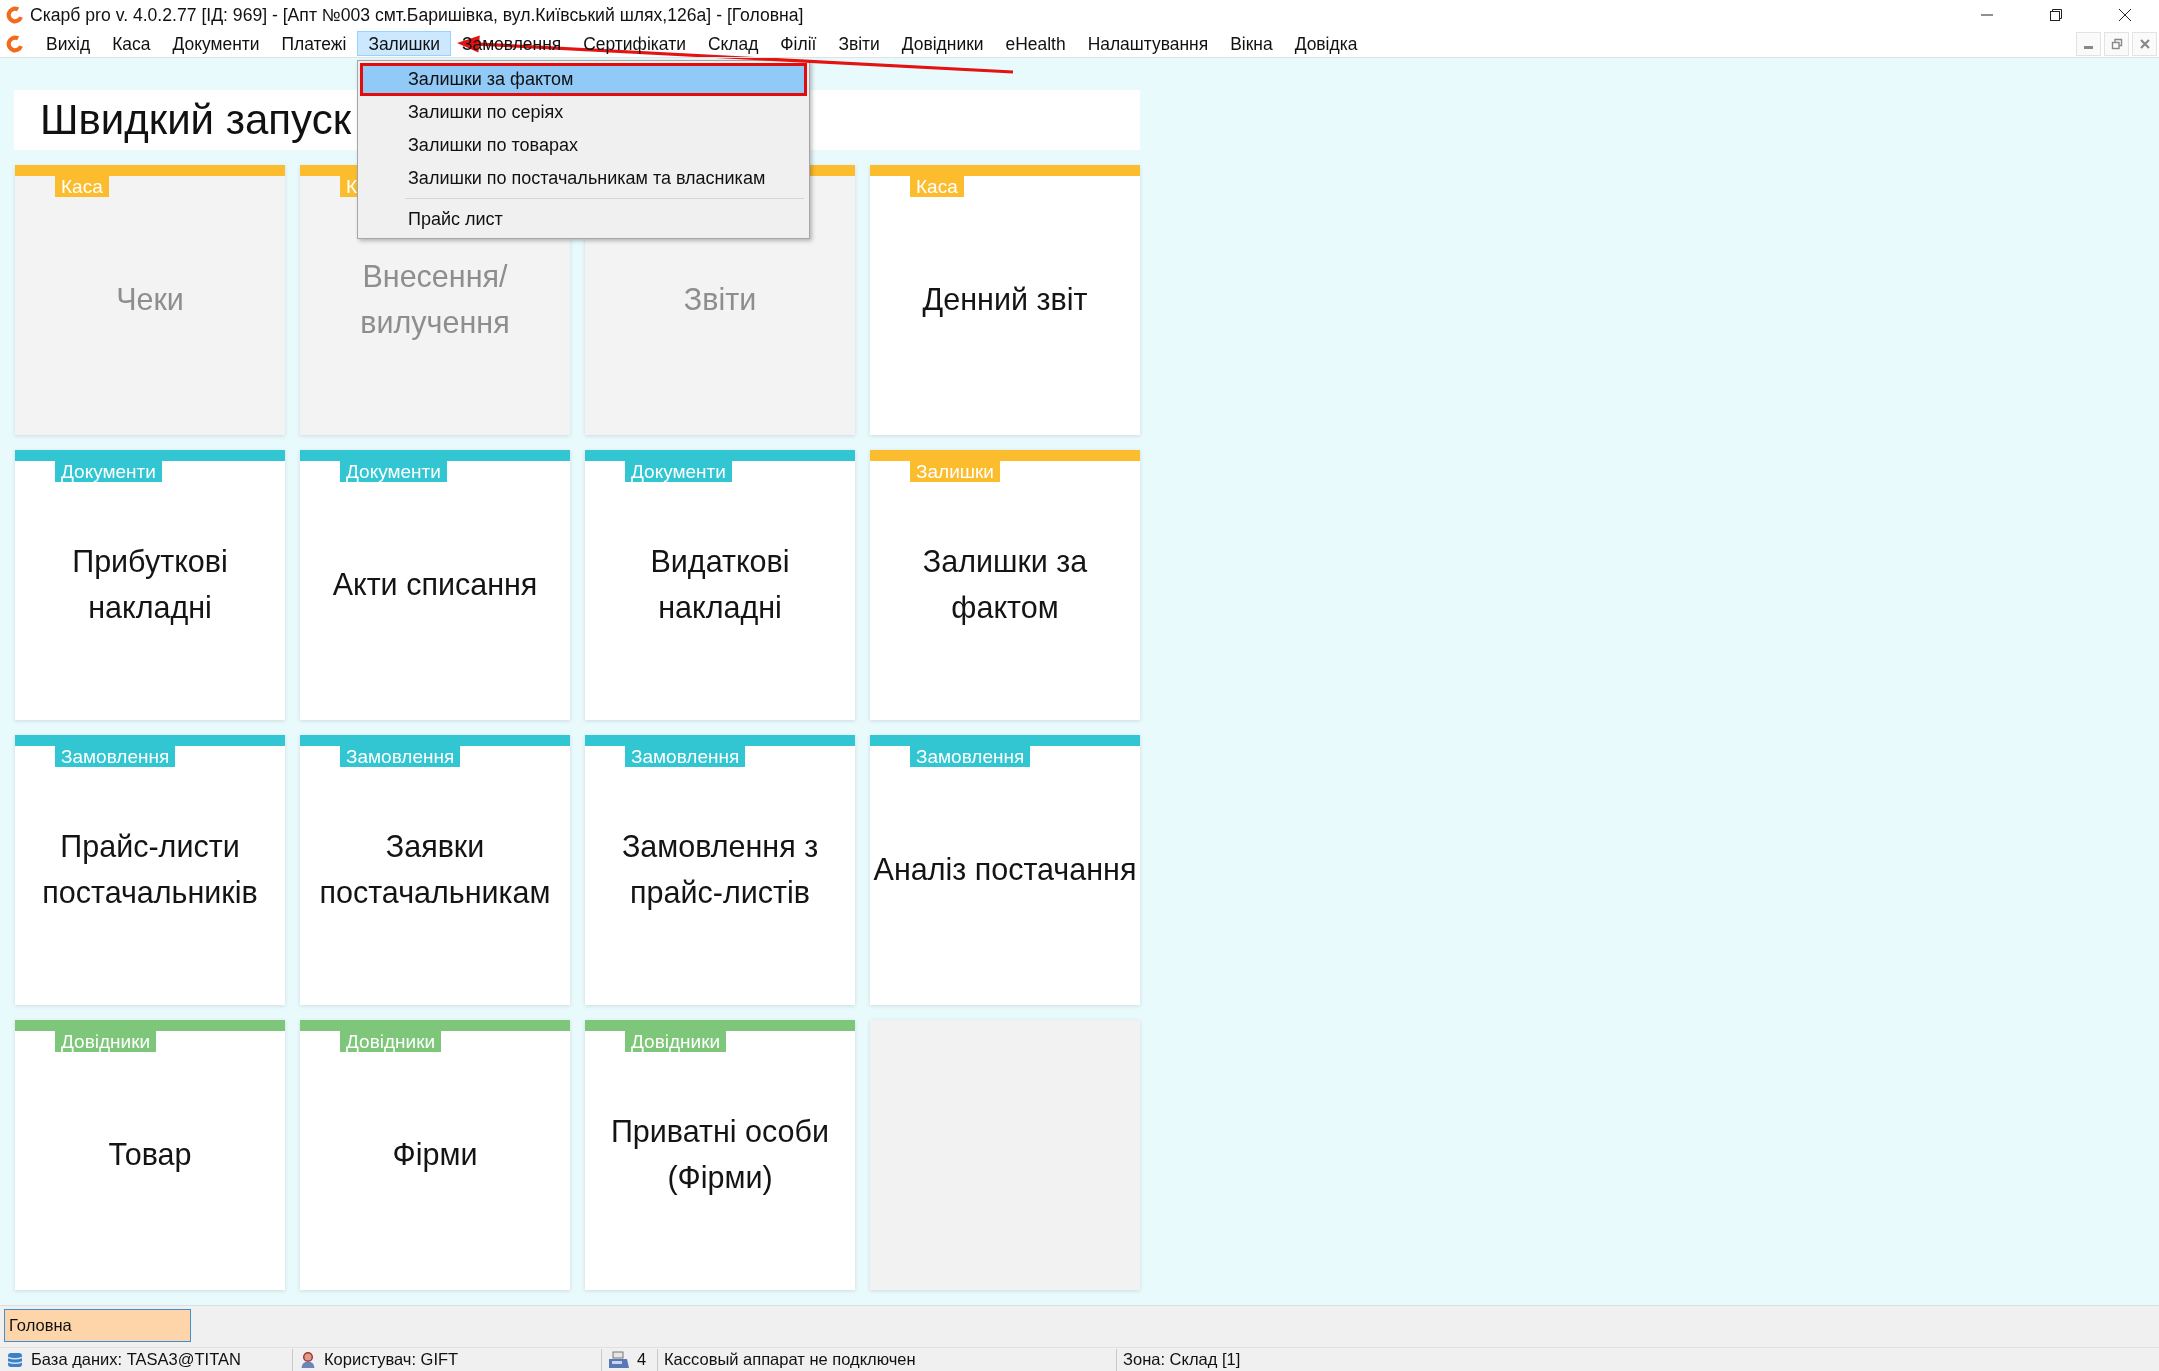  Describe the element at coordinates (1148, 43) in the screenshot. I see `menu-item: Налаштування` at that location.